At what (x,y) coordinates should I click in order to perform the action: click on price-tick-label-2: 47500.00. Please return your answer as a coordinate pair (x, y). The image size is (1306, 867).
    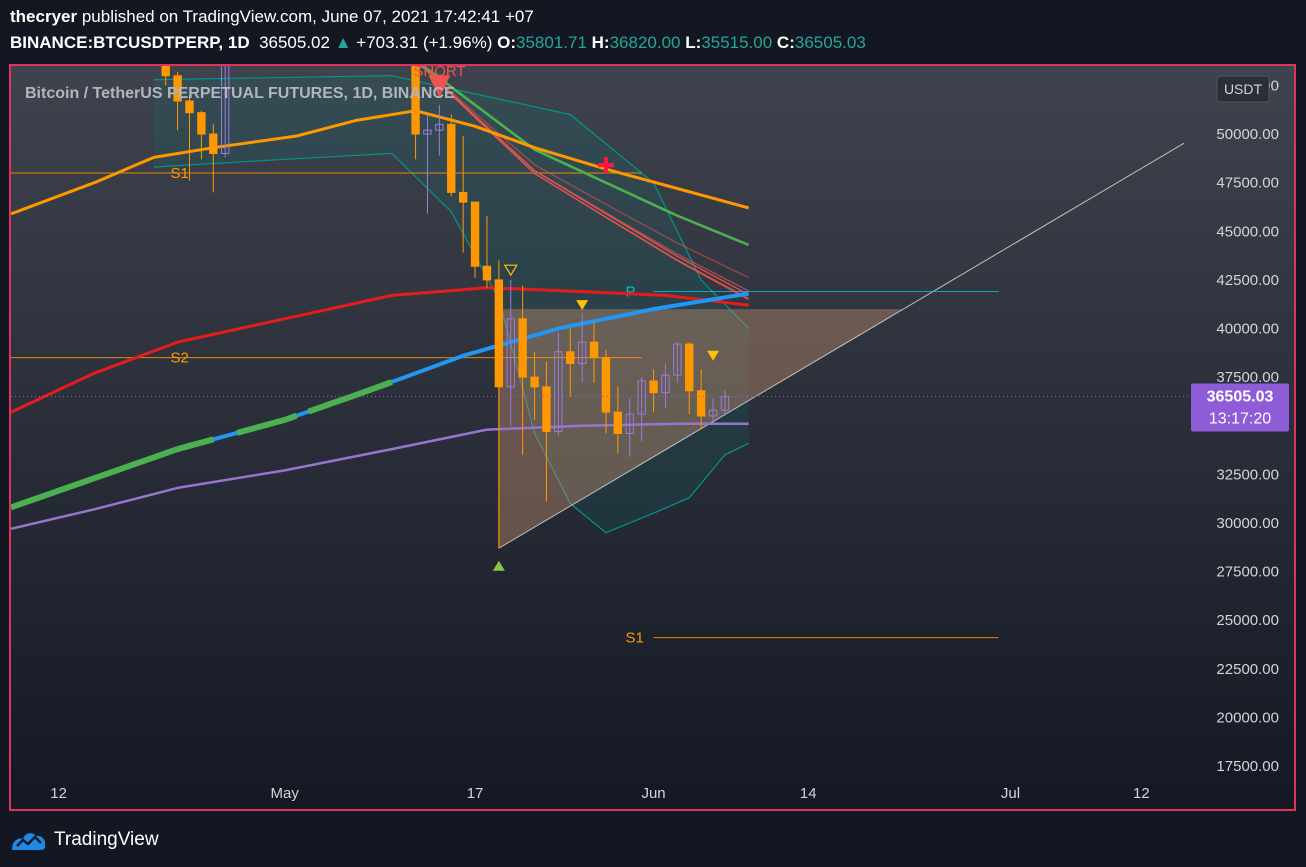
    Looking at the image, I should click on (1247, 183).